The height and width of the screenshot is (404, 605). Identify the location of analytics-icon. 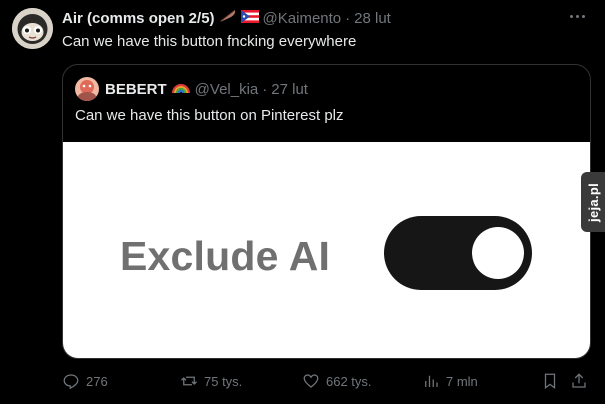
(431, 381).